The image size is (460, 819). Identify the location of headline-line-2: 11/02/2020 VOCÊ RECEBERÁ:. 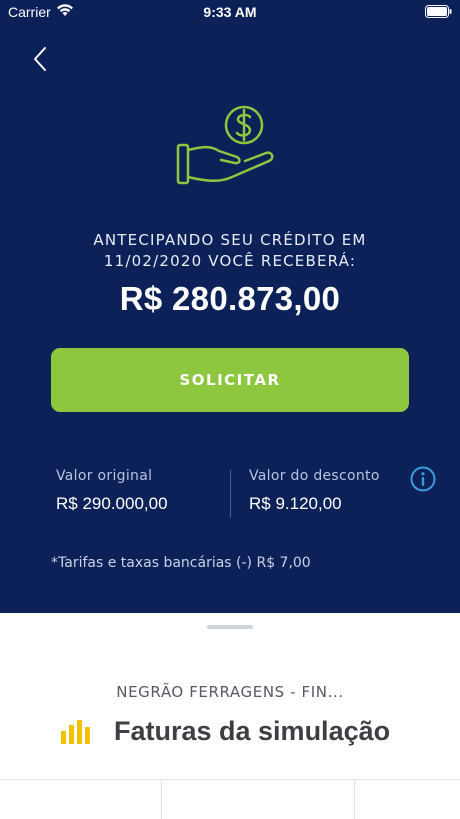
(230, 261).